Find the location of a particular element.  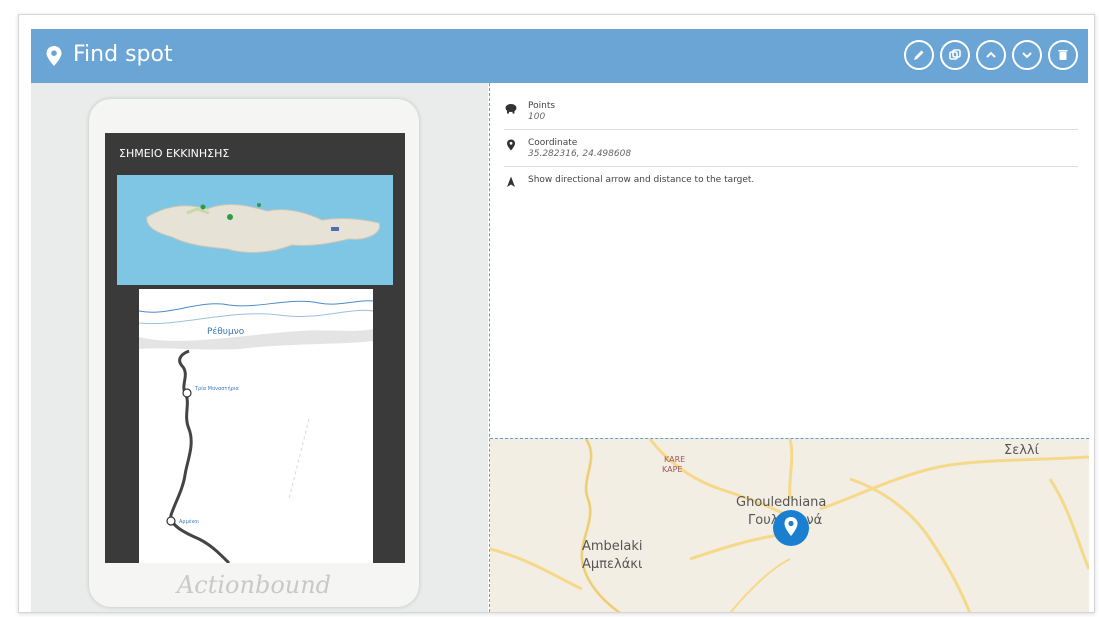

move-up-button is located at coordinates (991, 55).